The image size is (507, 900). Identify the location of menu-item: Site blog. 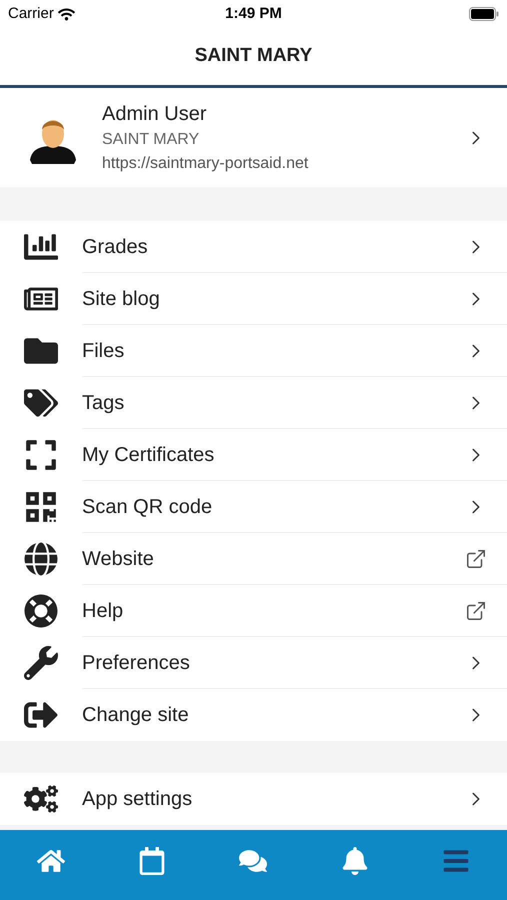
(253, 299).